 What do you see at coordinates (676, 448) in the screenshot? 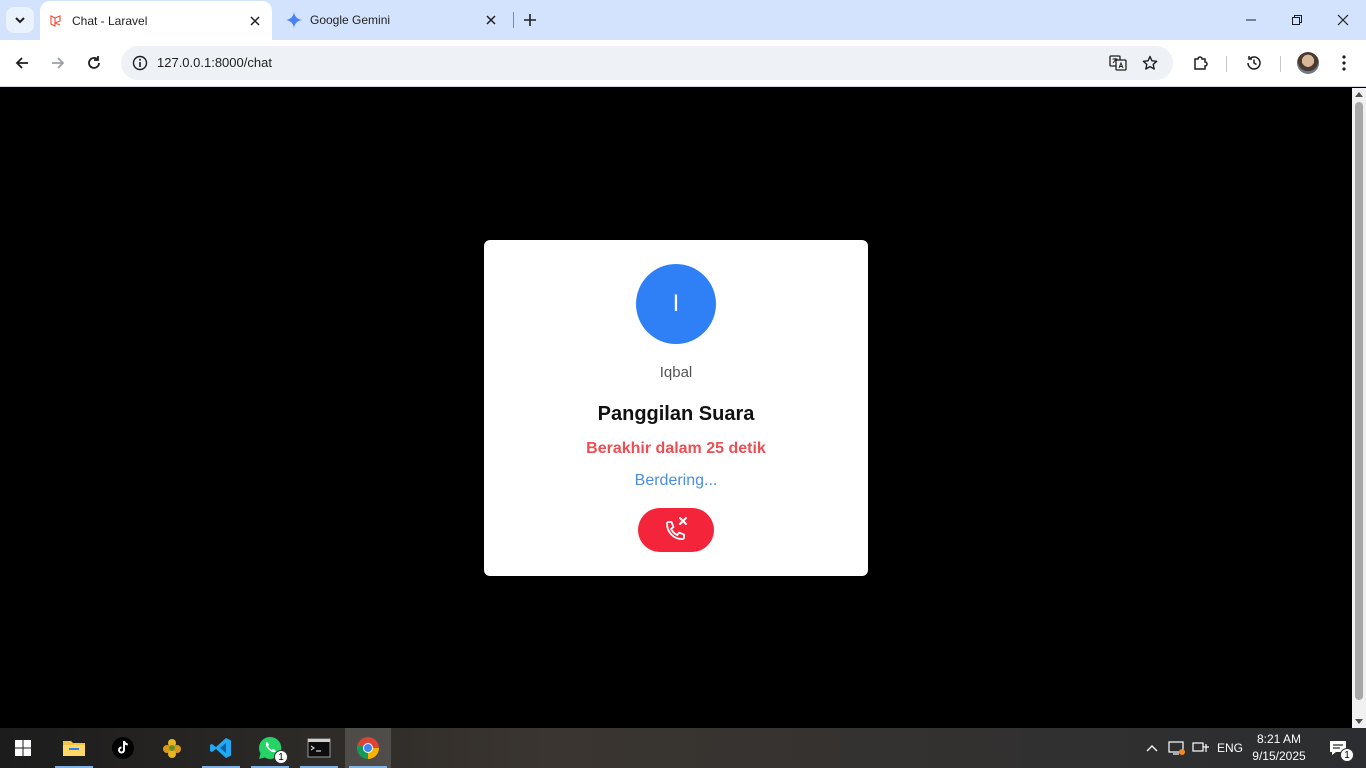
I see `call-countdown: Berakhir dalam 25 detik` at bounding box center [676, 448].